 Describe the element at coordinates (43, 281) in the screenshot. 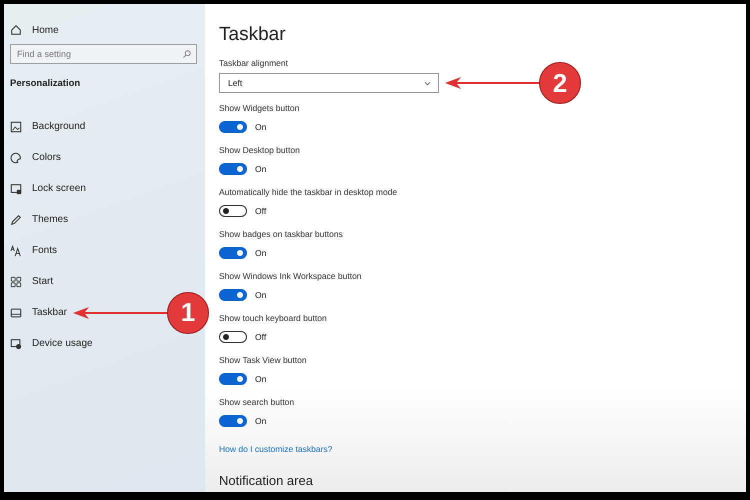

I see `sidebar-item: Start` at that location.